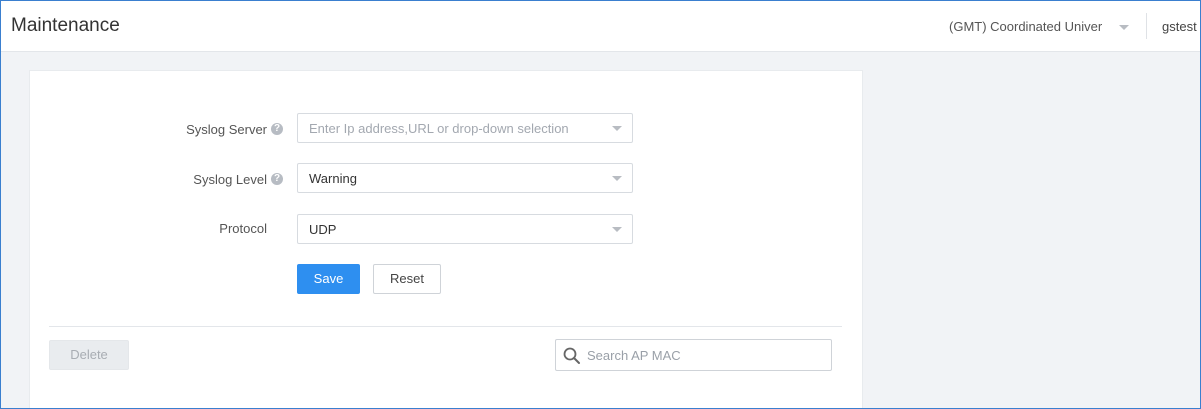  I want to click on search-icon, so click(571, 355).